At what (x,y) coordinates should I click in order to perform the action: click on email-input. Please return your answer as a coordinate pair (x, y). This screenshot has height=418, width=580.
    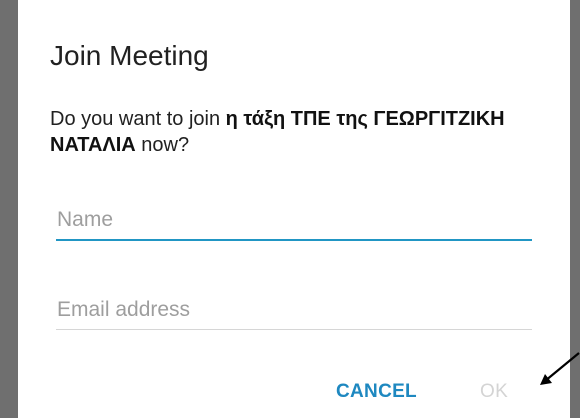
    Looking at the image, I should click on (294, 310).